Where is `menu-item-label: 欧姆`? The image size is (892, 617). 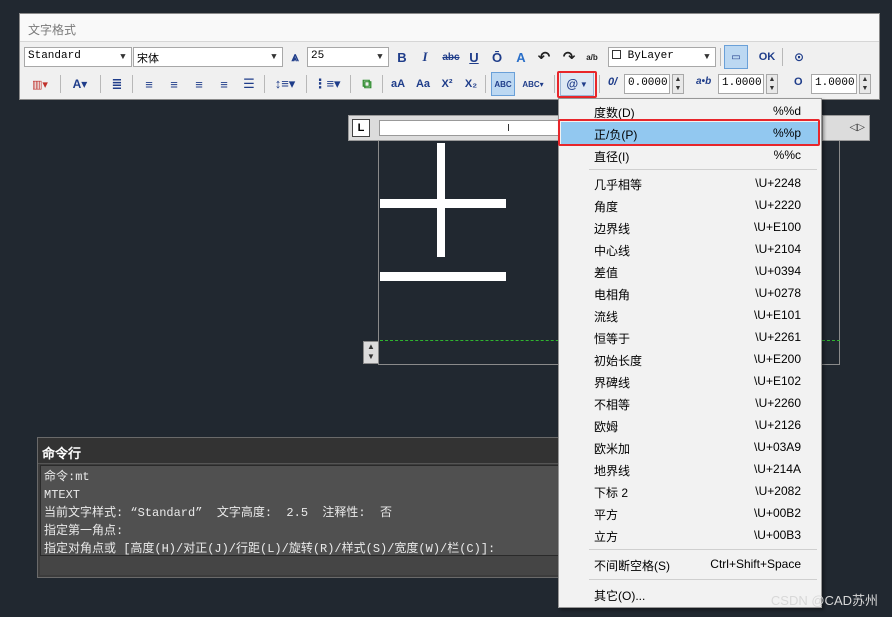 menu-item-label: 欧姆 is located at coordinates (606, 427).